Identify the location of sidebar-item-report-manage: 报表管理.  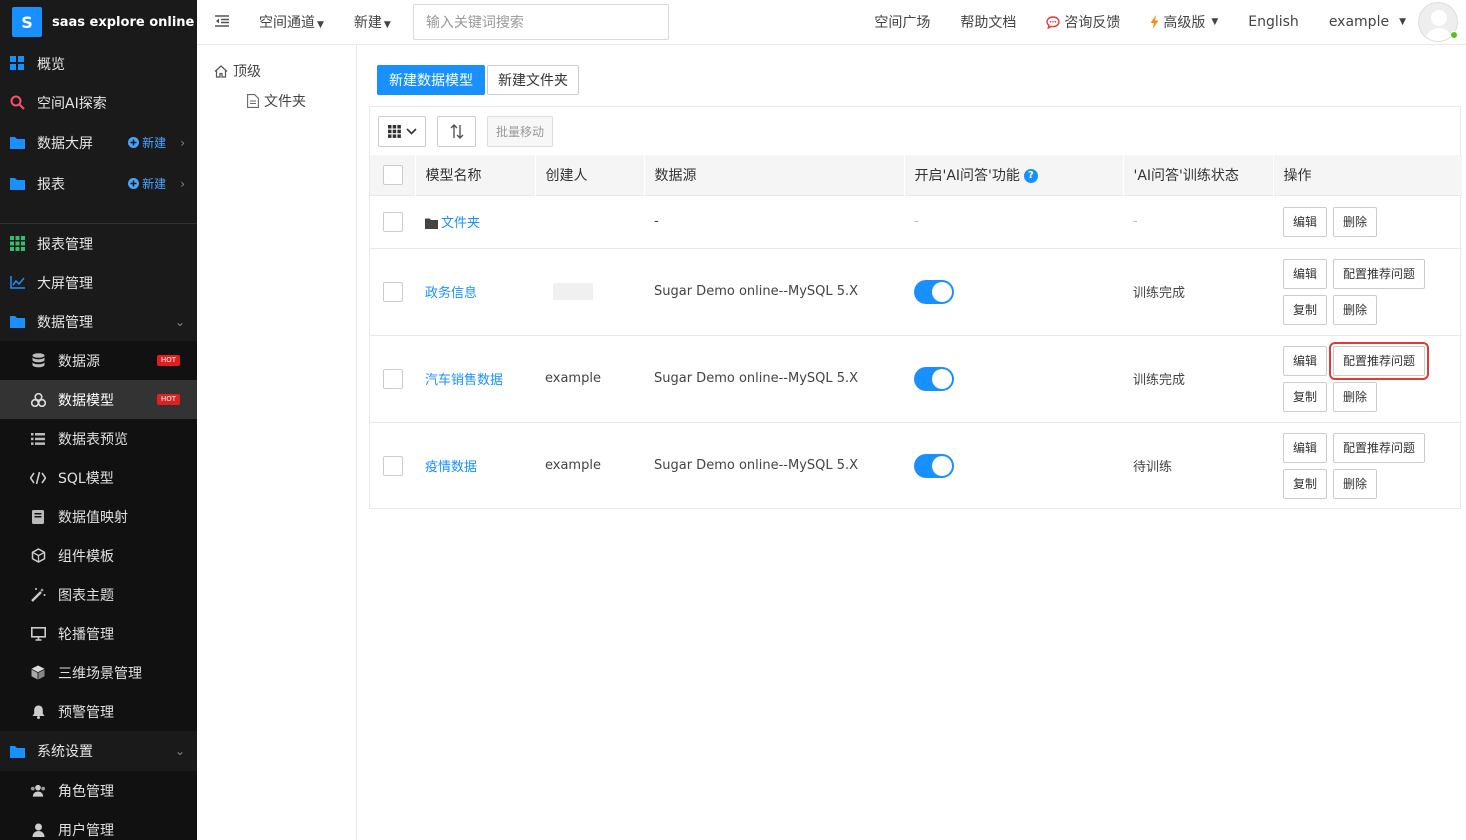
(98, 243).